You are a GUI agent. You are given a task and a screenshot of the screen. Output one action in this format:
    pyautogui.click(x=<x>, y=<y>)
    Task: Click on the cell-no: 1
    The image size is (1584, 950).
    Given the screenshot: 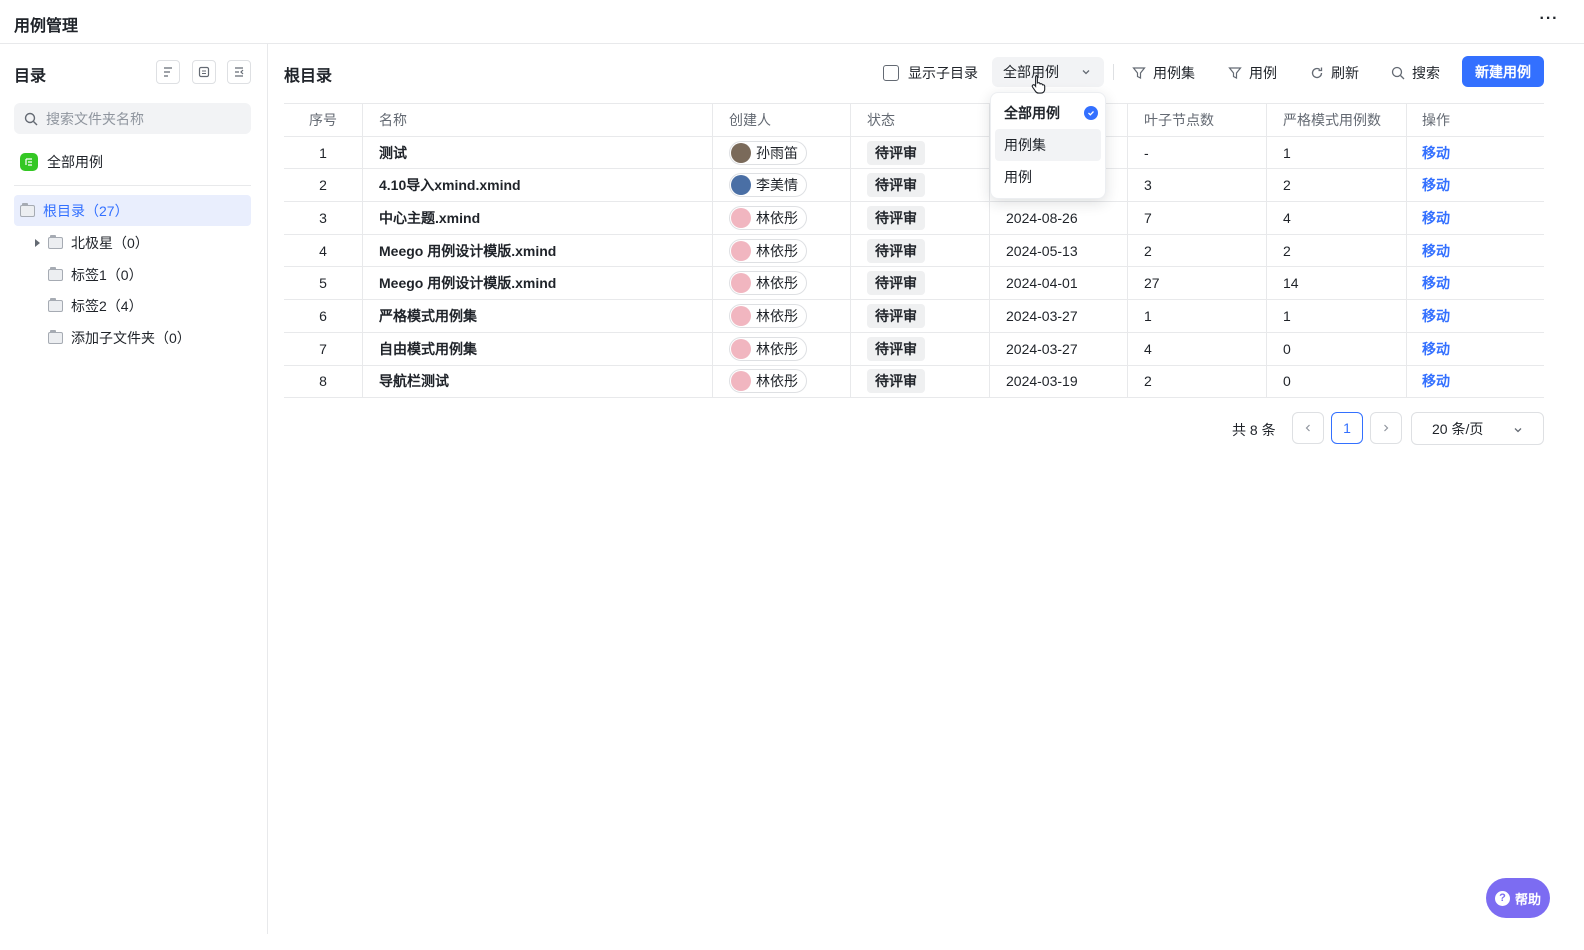 What is the action you would take?
    pyautogui.click(x=323, y=152)
    